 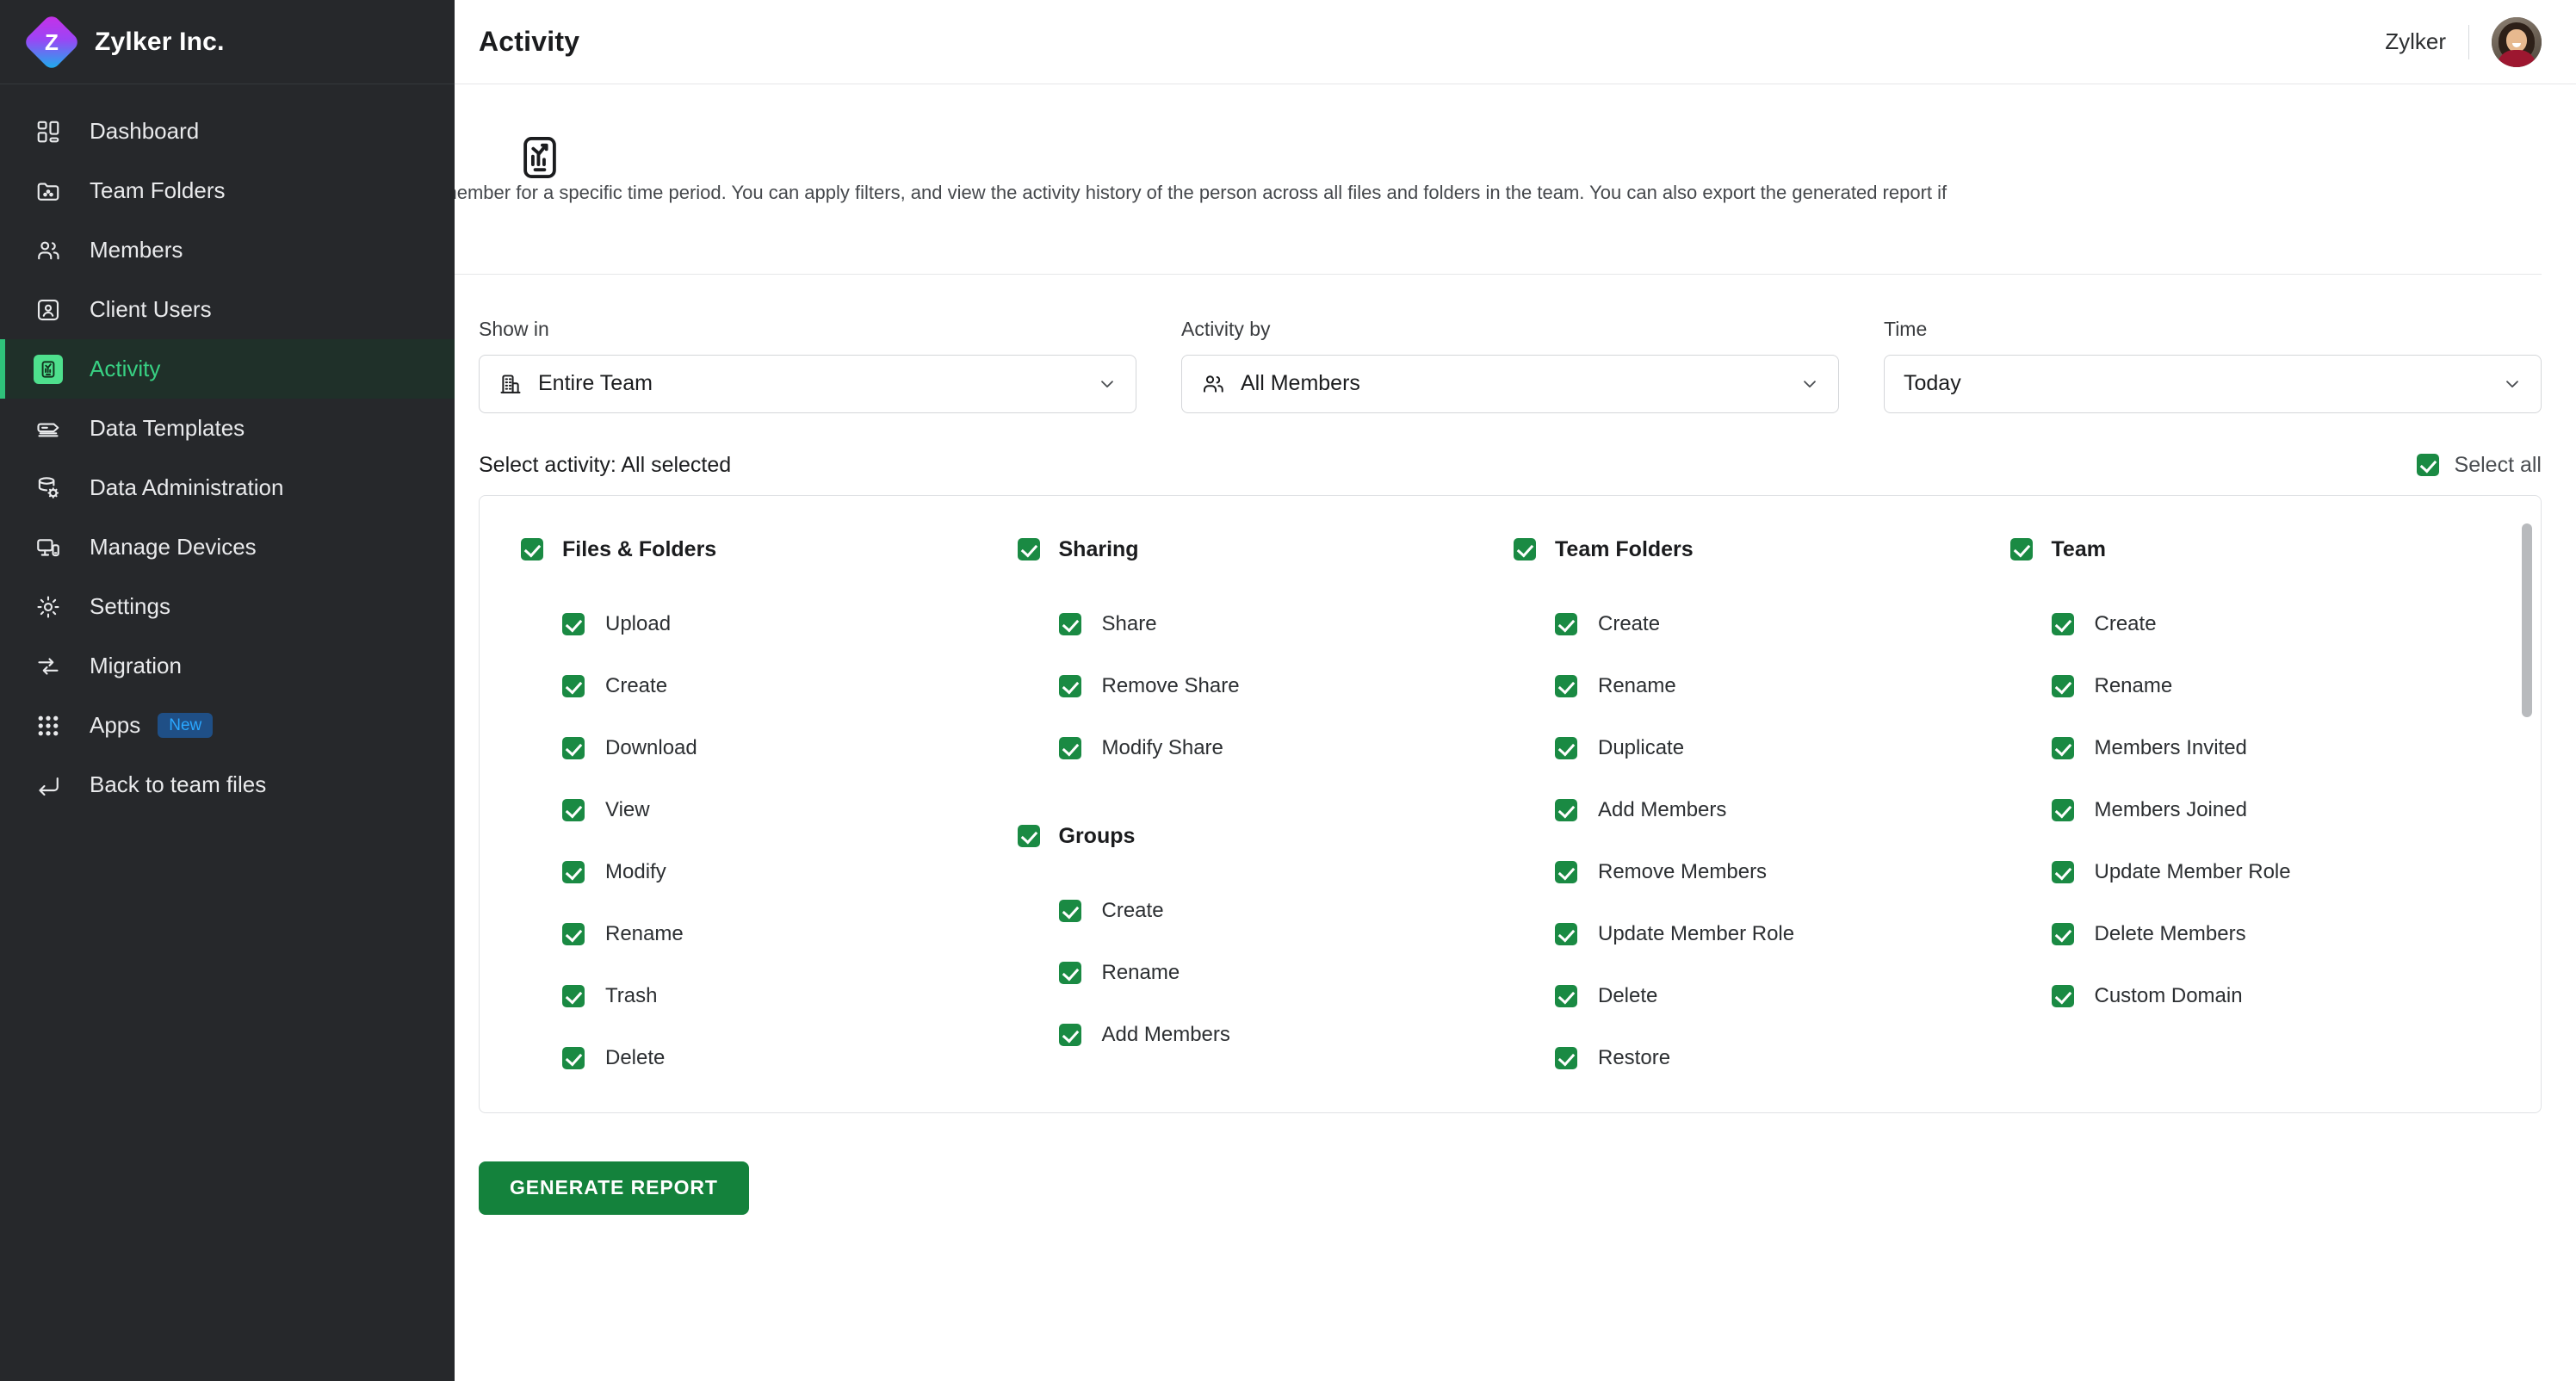 What do you see at coordinates (1683, 871) in the screenshot?
I see `option-label: Remove Members` at bounding box center [1683, 871].